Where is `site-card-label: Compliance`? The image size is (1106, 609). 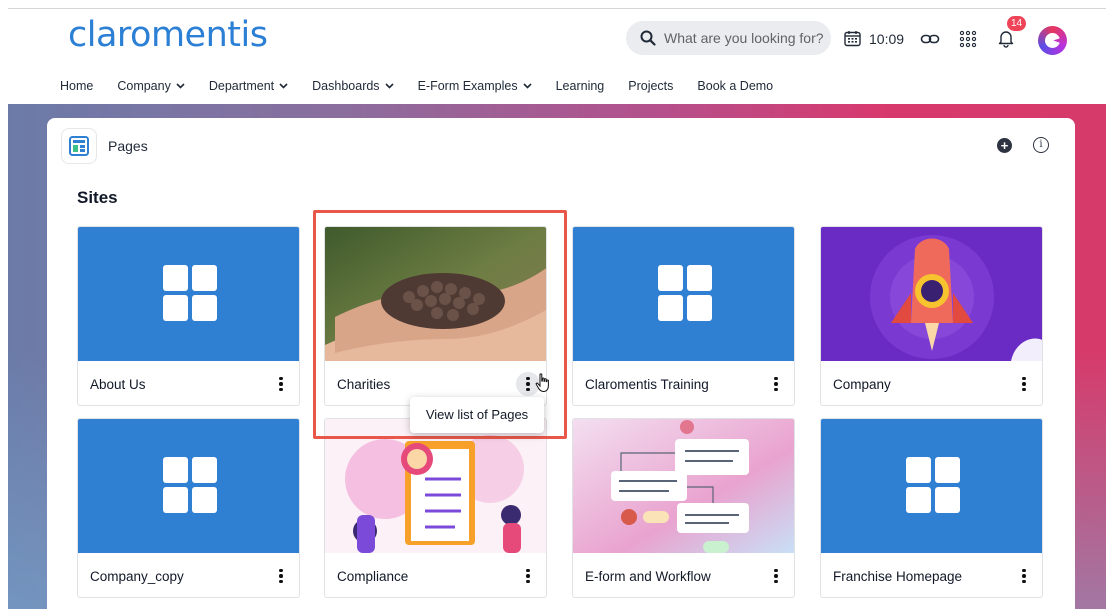
site-card-label: Compliance is located at coordinates (373, 576).